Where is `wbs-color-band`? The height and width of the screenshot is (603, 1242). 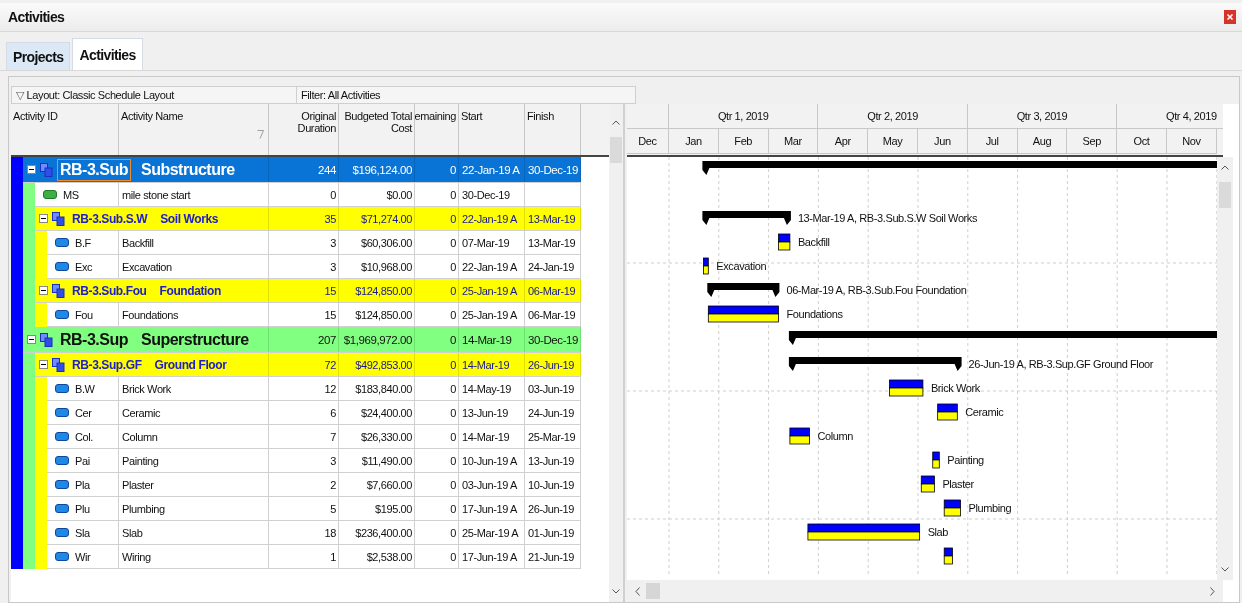 wbs-color-band is located at coordinates (41, 557).